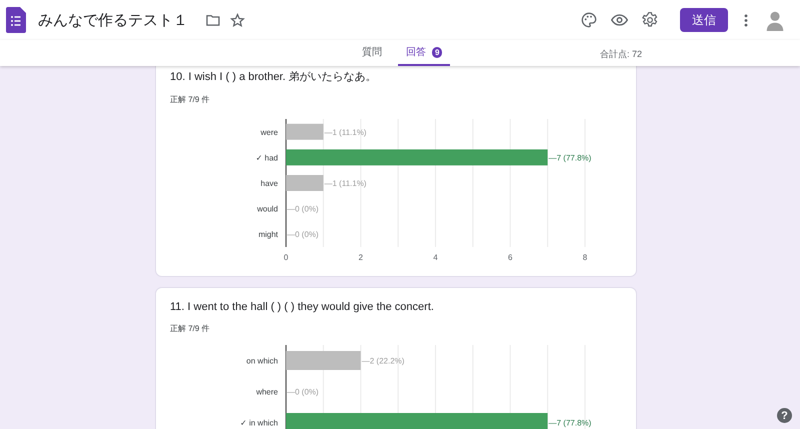 The image size is (800, 429). Describe the element at coordinates (113, 20) in the screenshot. I see `form-title: みんなで作るテスト１` at that location.